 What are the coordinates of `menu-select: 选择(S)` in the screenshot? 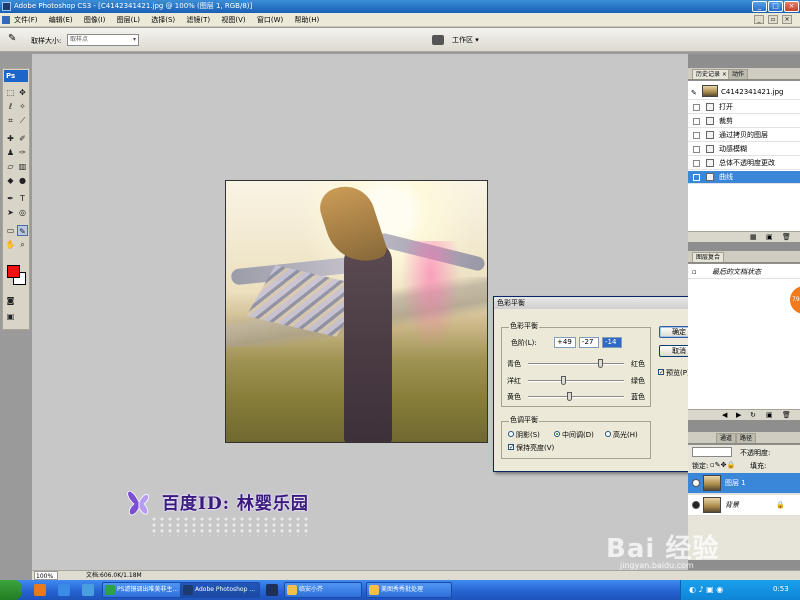 It's located at (163, 20).